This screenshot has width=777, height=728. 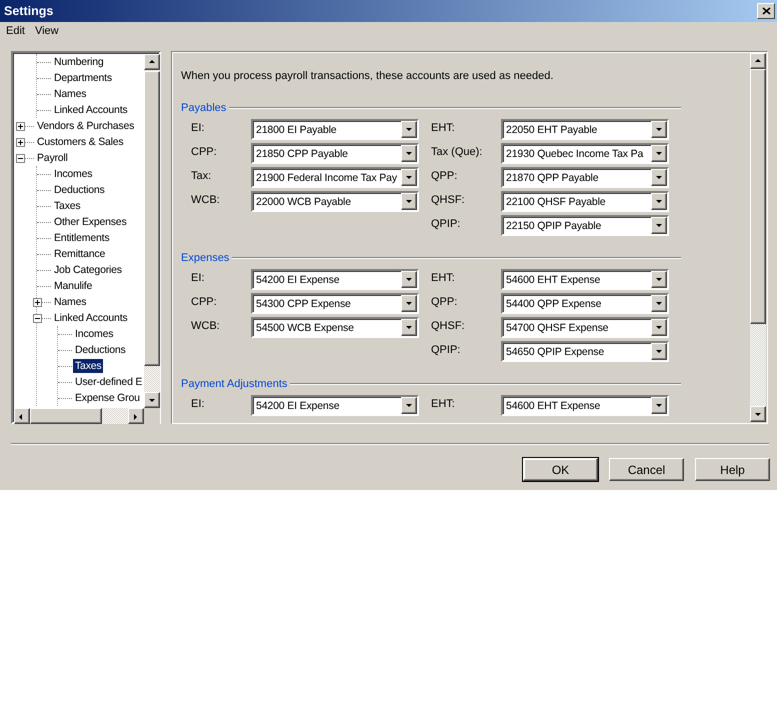 I want to click on account-dropdown: 21900 Federal Income Tax Pay, so click(x=335, y=177).